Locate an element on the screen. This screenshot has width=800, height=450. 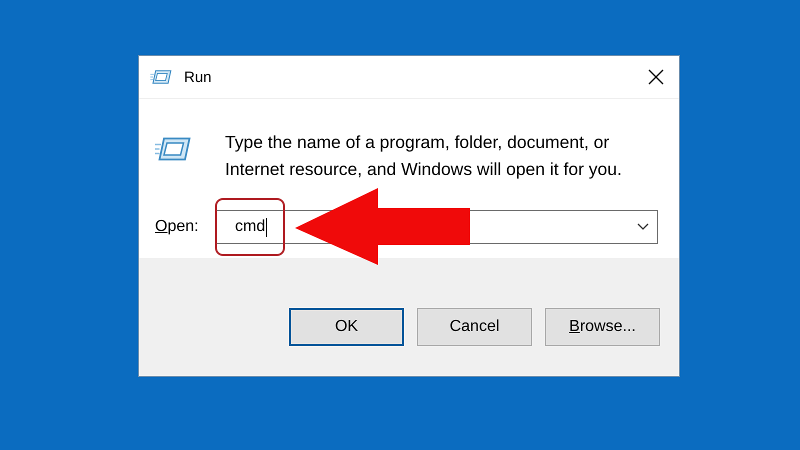
open-label: Open: is located at coordinates (177, 227).